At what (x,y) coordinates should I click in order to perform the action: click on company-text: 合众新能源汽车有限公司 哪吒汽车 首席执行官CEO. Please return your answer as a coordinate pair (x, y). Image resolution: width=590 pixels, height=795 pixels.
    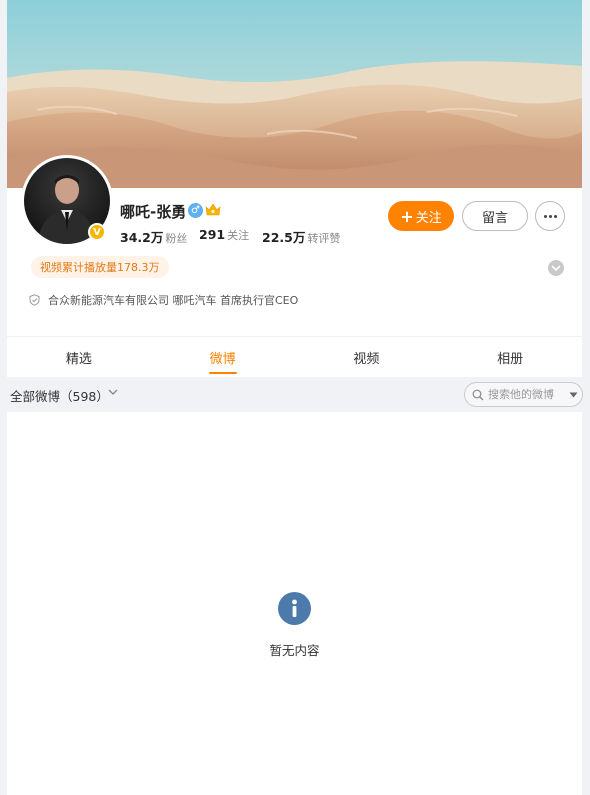
    Looking at the image, I should click on (173, 300).